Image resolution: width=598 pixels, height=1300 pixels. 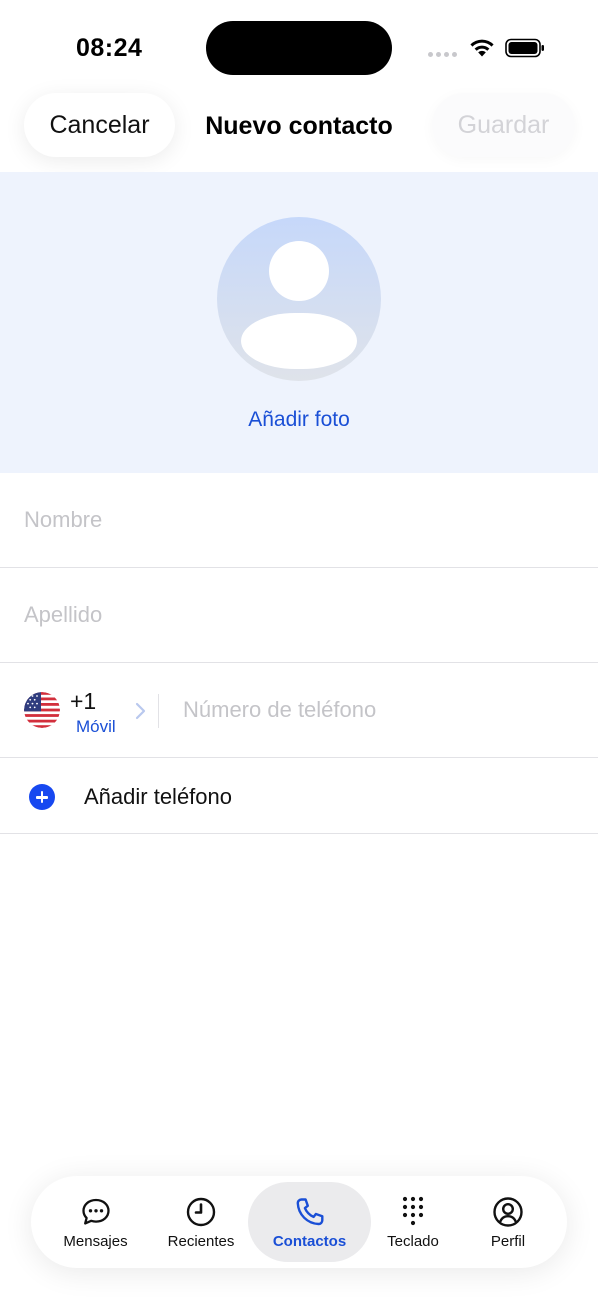 I want to click on save-button: Guardar, so click(x=503, y=125).